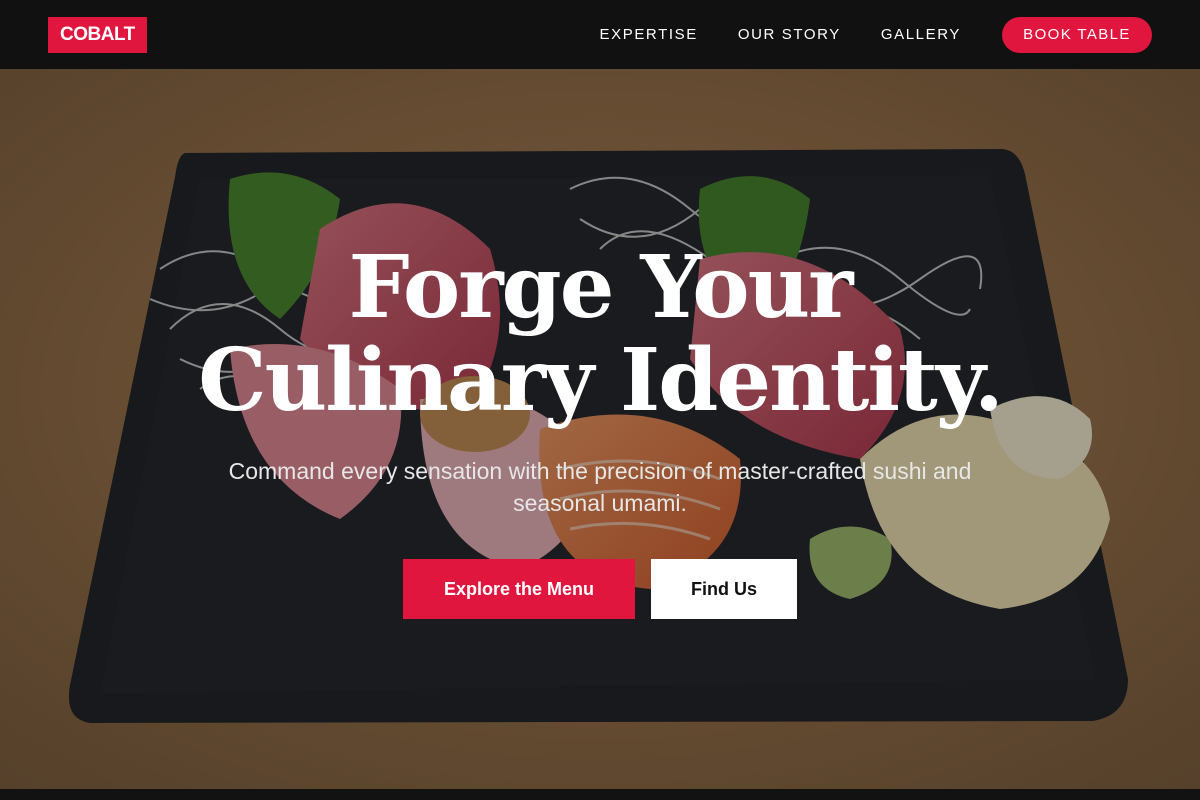 This screenshot has width=1200, height=800. Describe the element at coordinates (601, 287) in the screenshot. I see `hero-headline-line-1: Forge Your` at that location.